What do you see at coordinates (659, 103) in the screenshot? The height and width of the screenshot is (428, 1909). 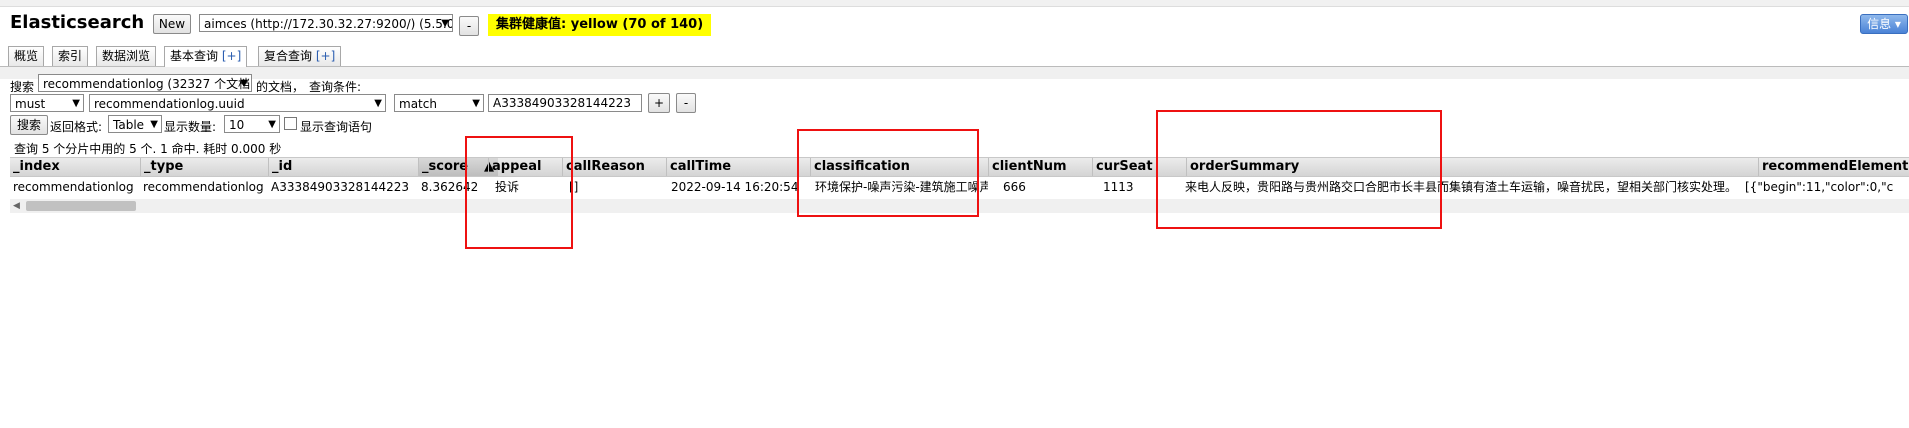 I see `add-condition-button: +` at bounding box center [659, 103].